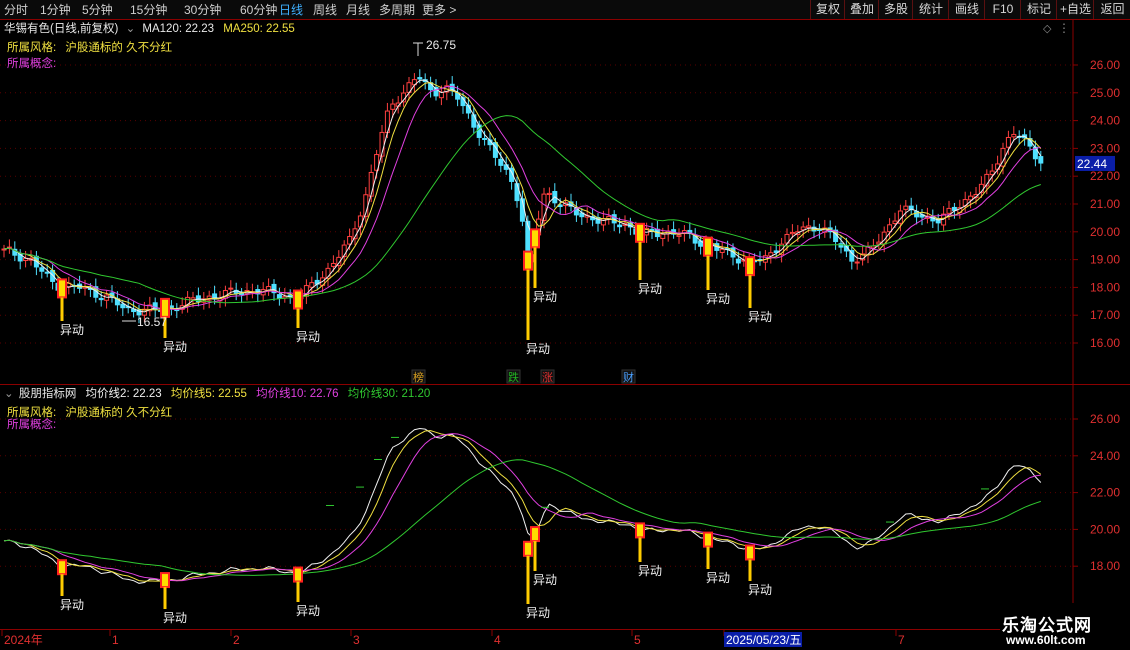 This screenshot has width=1130, height=650. Describe the element at coordinates (258, 10) in the screenshot. I see `period-tab: 60分钟` at that location.